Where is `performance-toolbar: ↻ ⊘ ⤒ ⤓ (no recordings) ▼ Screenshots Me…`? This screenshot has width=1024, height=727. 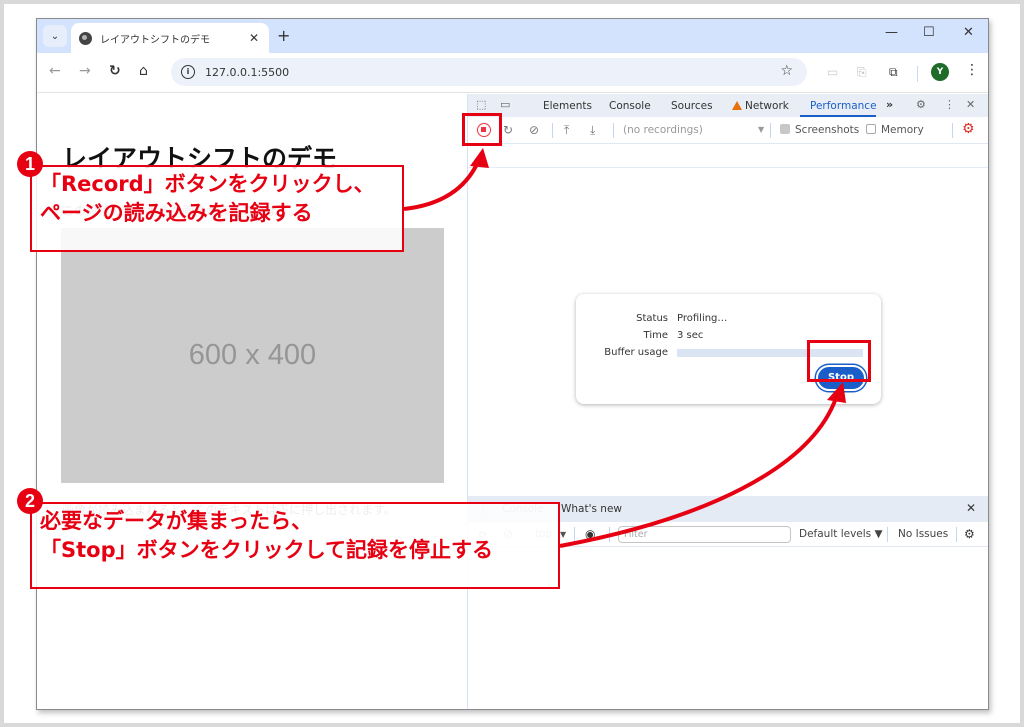 performance-toolbar: ↻ ⊘ ⤒ ⤓ (no recordings) ▼ Screenshots Me… is located at coordinates (728, 130).